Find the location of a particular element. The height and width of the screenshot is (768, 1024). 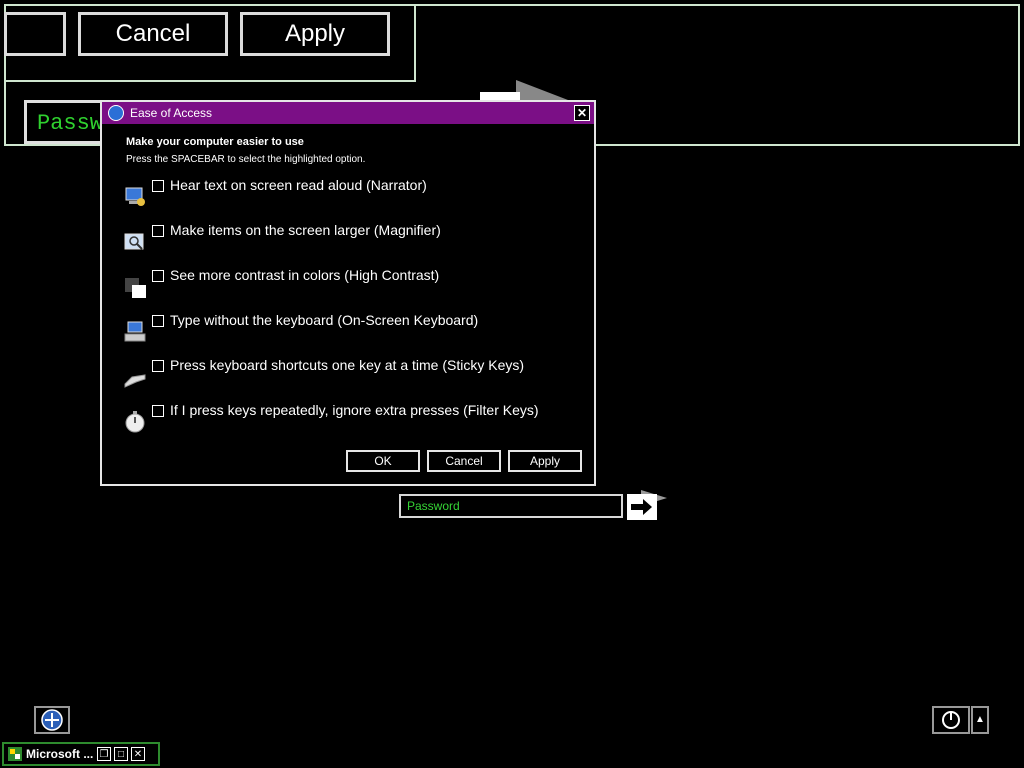

submit-arrow-button is located at coordinates (647, 505).